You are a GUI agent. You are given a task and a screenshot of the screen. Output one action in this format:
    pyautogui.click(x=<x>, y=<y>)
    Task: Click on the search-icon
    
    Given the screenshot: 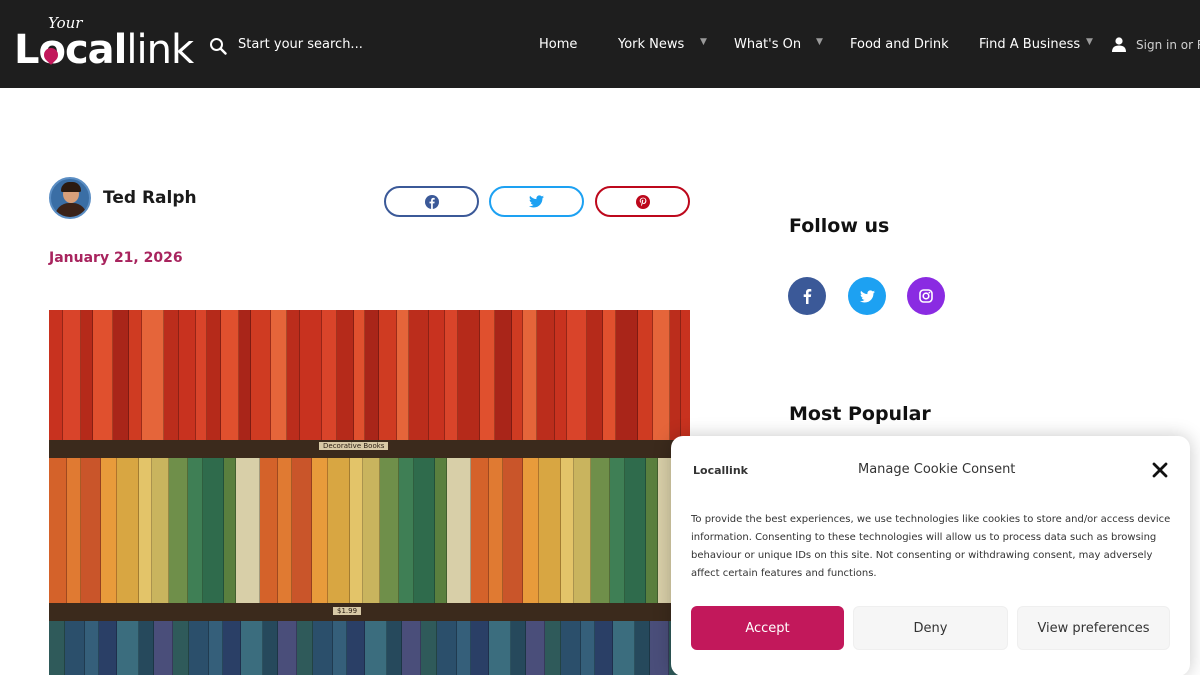 What is the action you would take?
    pyautogui.click(x=218, y=46)
    